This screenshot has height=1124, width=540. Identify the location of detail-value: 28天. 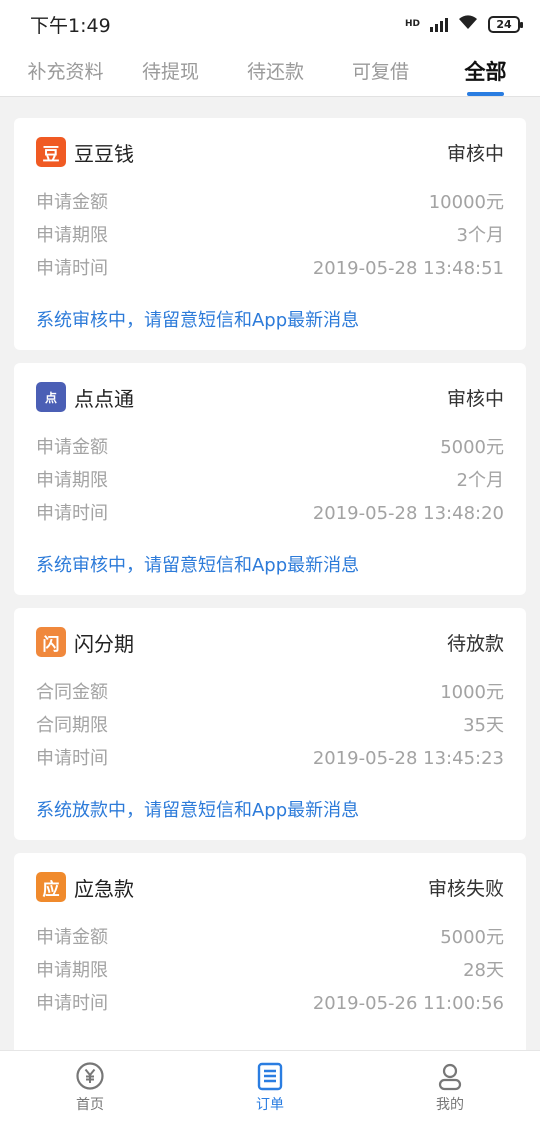
(483, 970).